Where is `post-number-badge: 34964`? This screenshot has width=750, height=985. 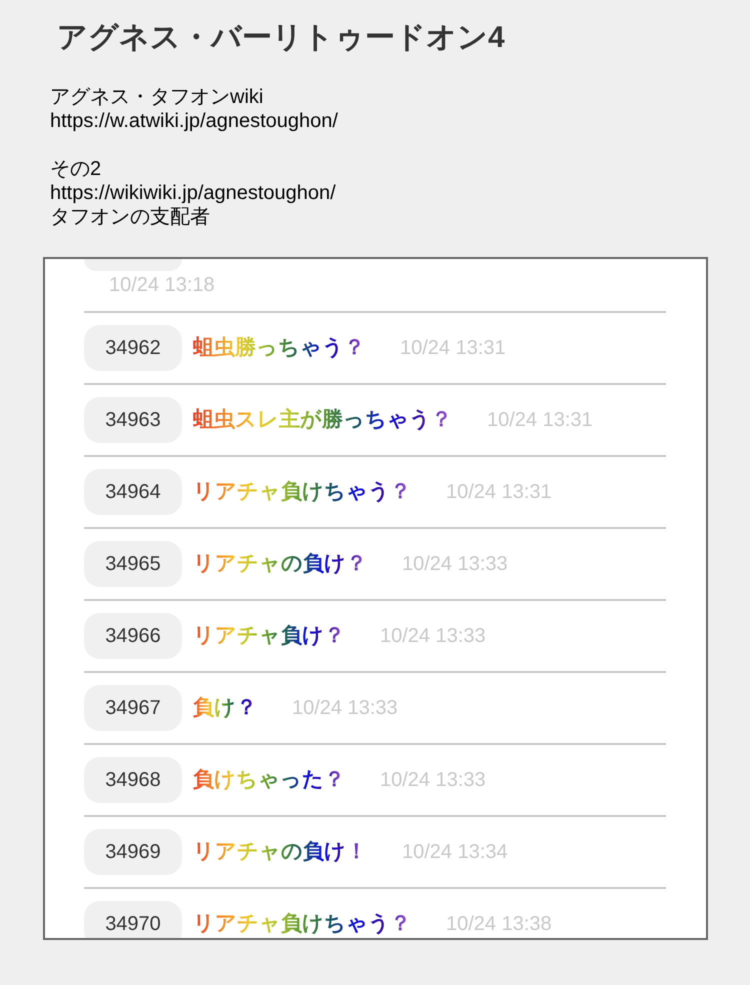
post-number-badge: 34964 is located at coordinates (133, 492).